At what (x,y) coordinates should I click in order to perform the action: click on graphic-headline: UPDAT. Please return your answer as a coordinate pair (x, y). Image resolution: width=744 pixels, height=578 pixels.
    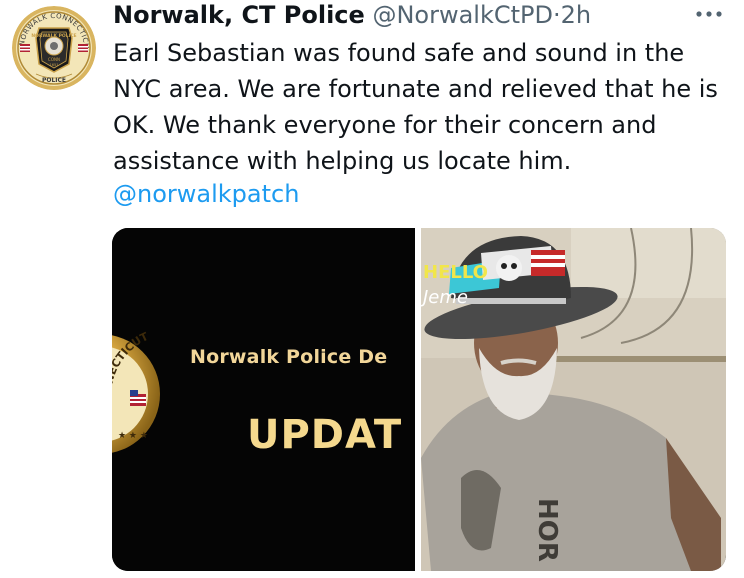
    Looking at the image, I should click on (325, 435).